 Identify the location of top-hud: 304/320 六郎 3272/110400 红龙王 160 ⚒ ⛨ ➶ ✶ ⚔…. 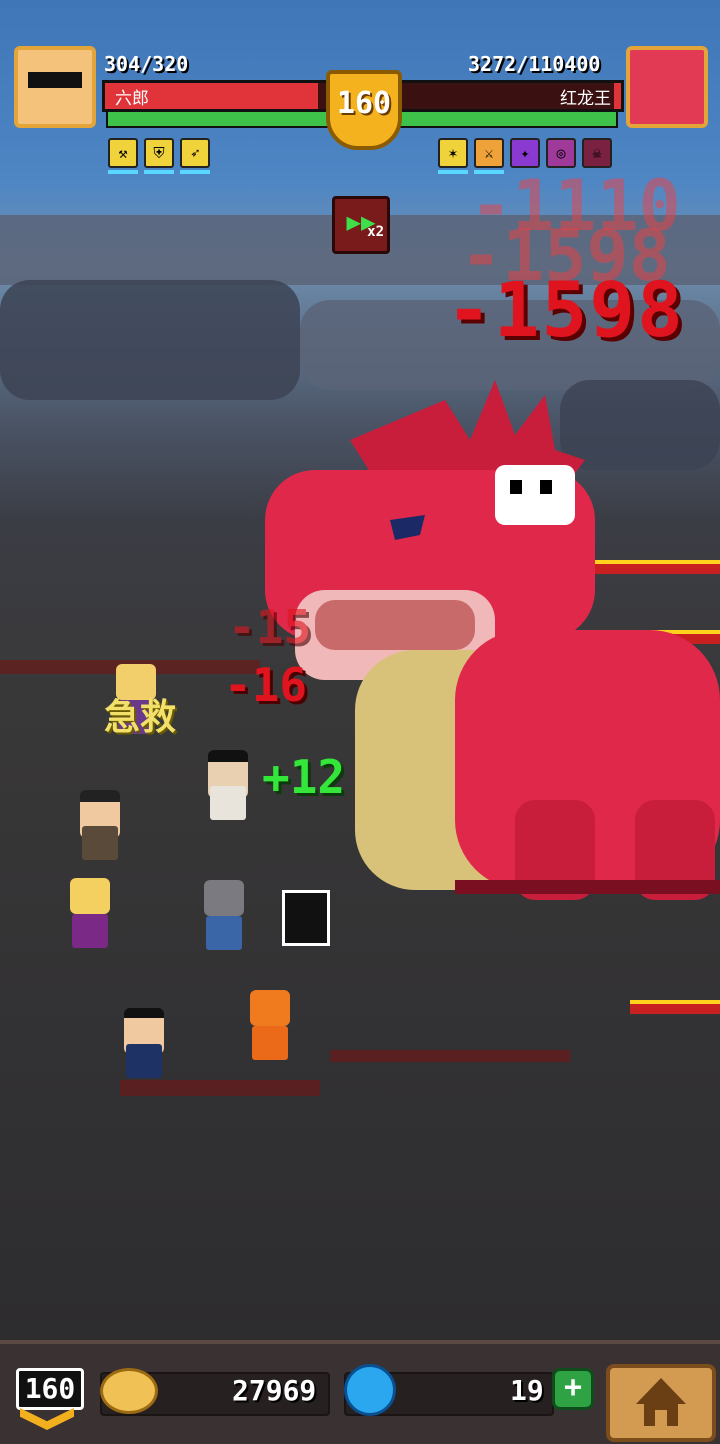
(360, 95).